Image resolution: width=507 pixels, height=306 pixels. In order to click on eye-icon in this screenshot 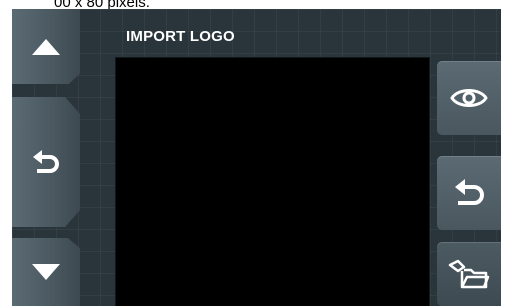, I will do `click(469, 98)`.